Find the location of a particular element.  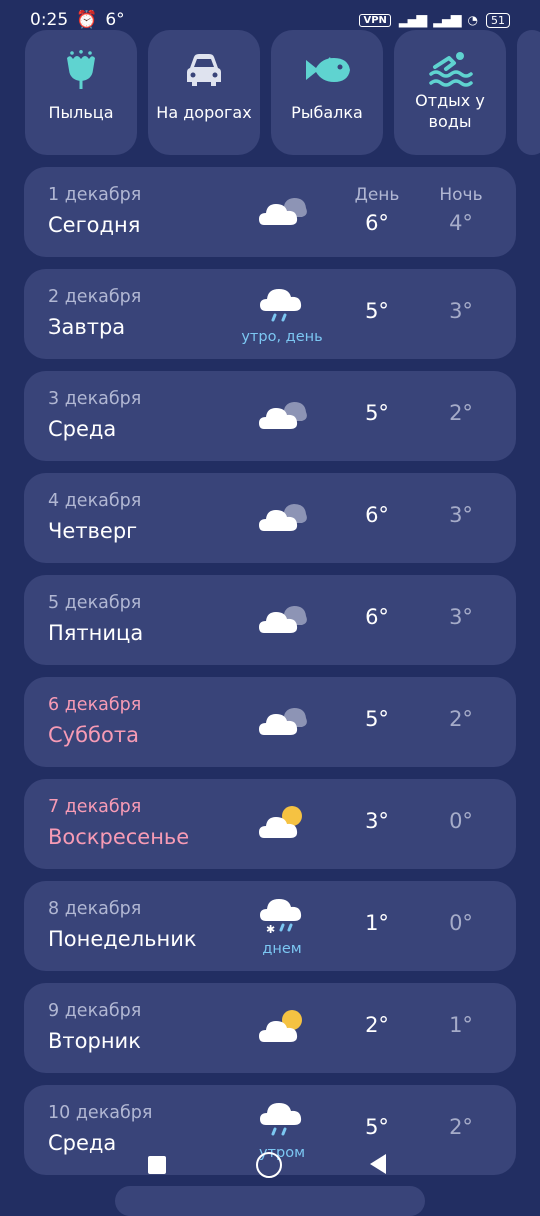

tile-label: Рыбалка is located at coordinates (327, 112).